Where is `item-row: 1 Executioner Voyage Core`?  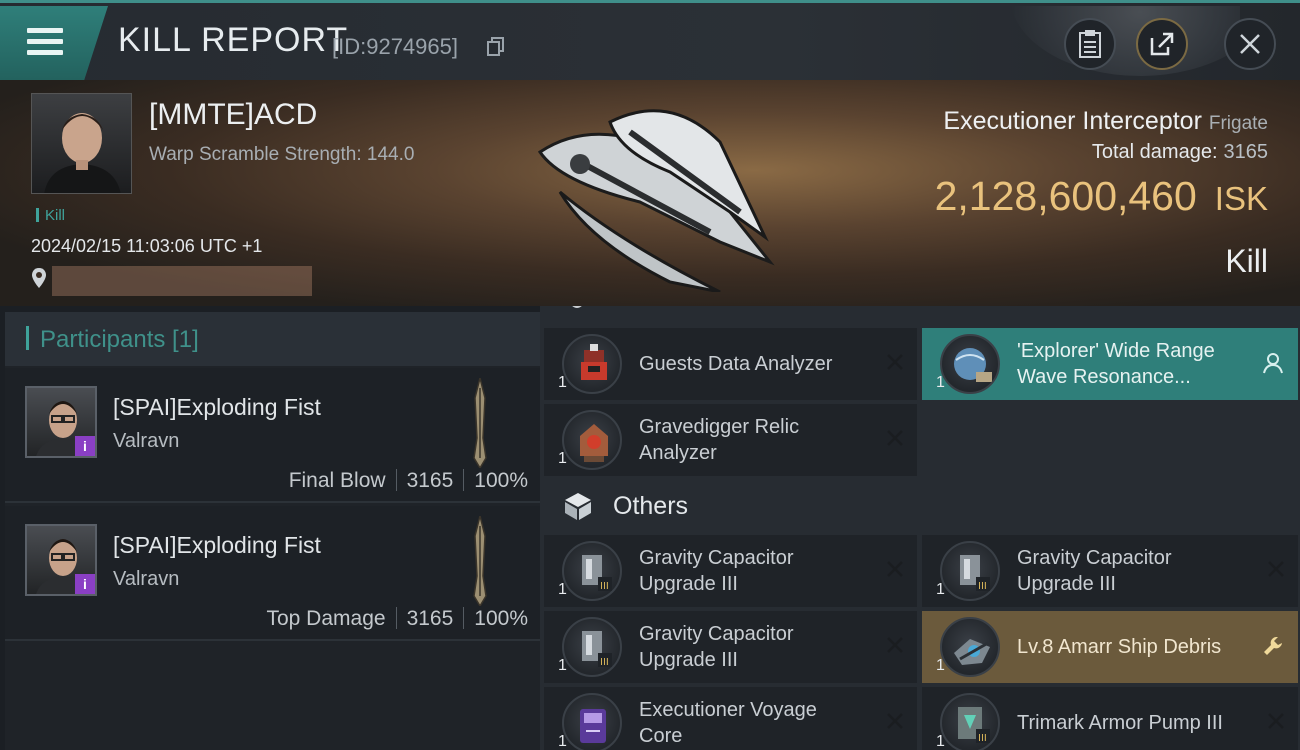 item-row: 1 Executioner Voyage Core is located at coordinates (730, 718).